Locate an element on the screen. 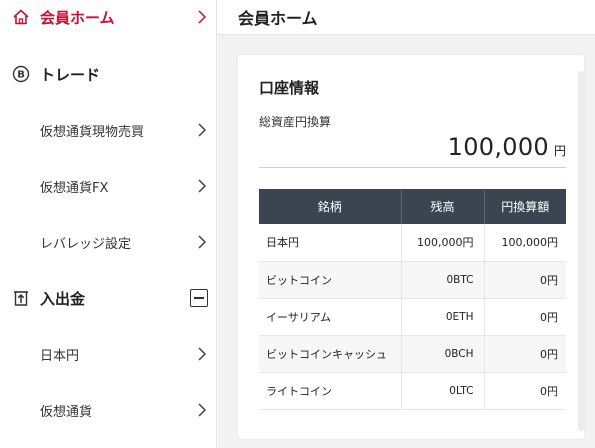 This screenshot has width=595, height=448. column-header-balance: 残高 is located at coordinates (442, 206).